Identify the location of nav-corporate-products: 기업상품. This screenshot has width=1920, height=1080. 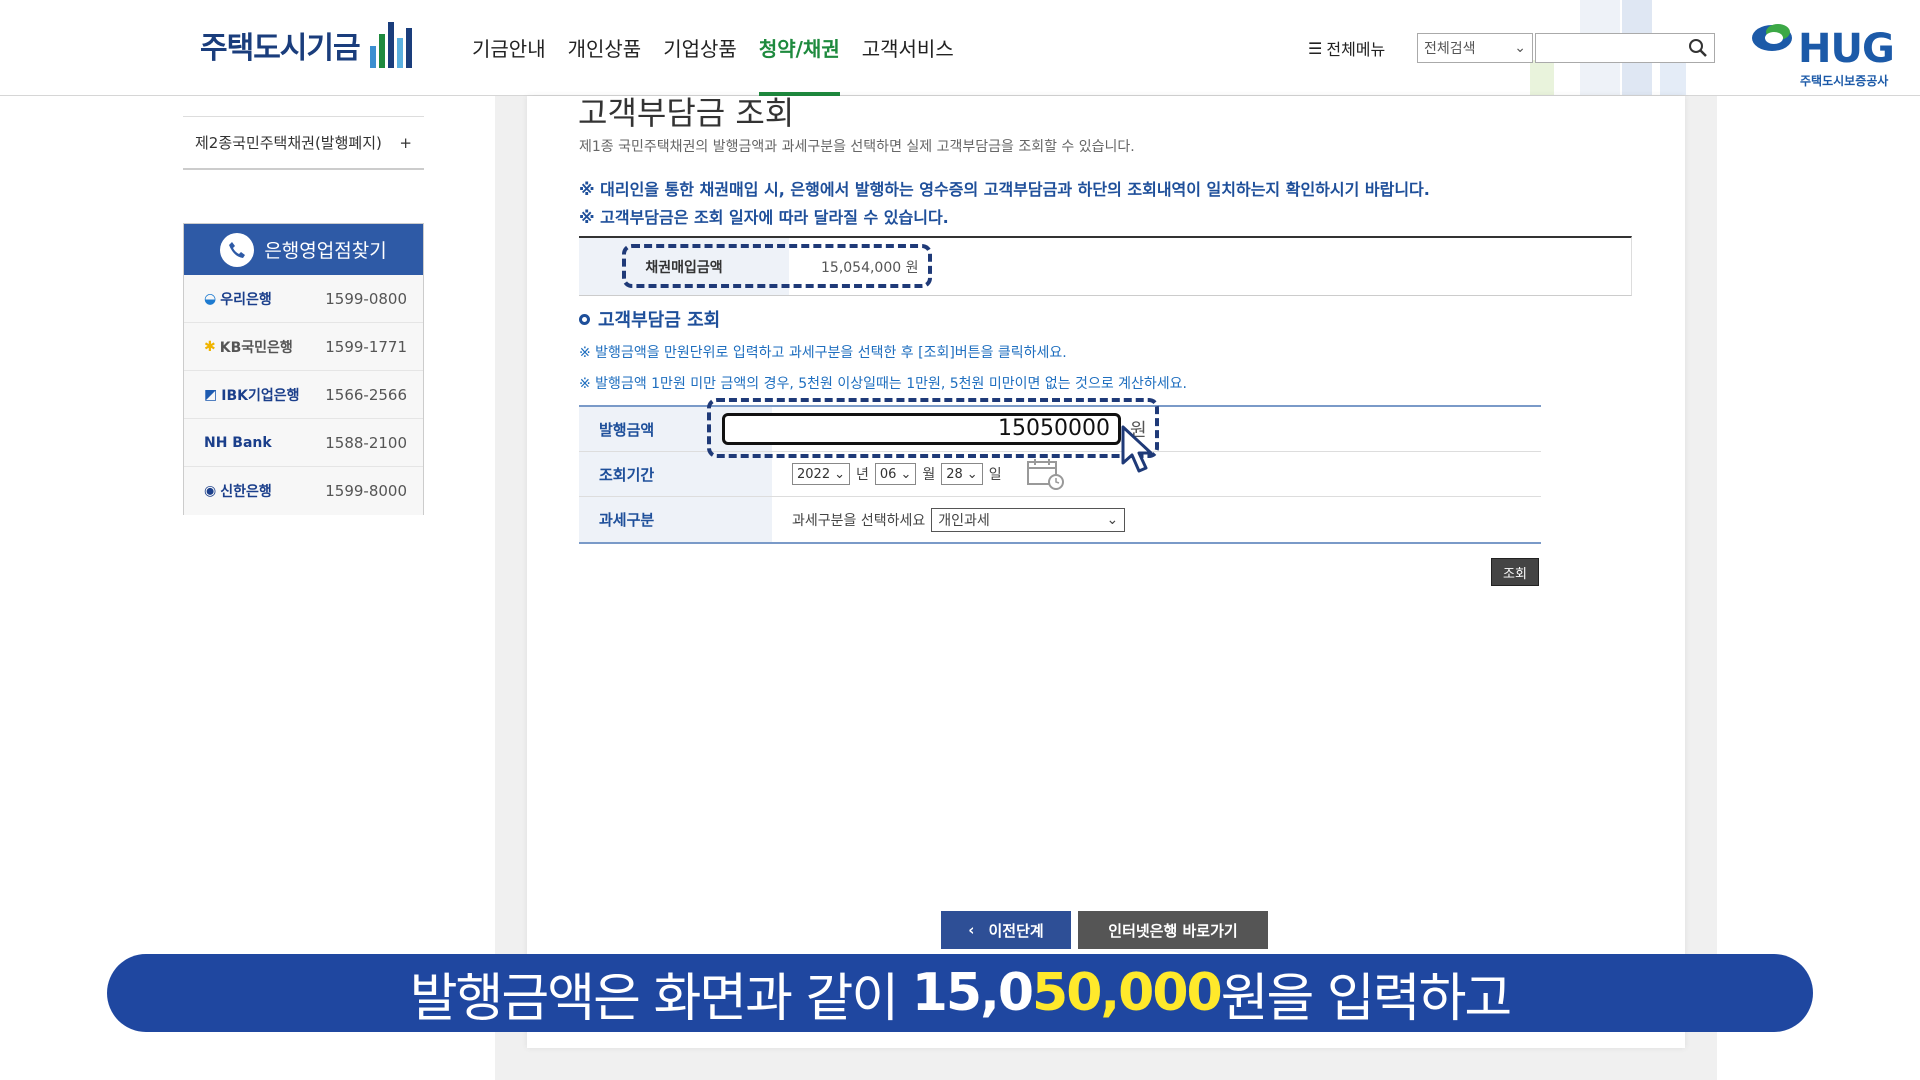
(700, 64).